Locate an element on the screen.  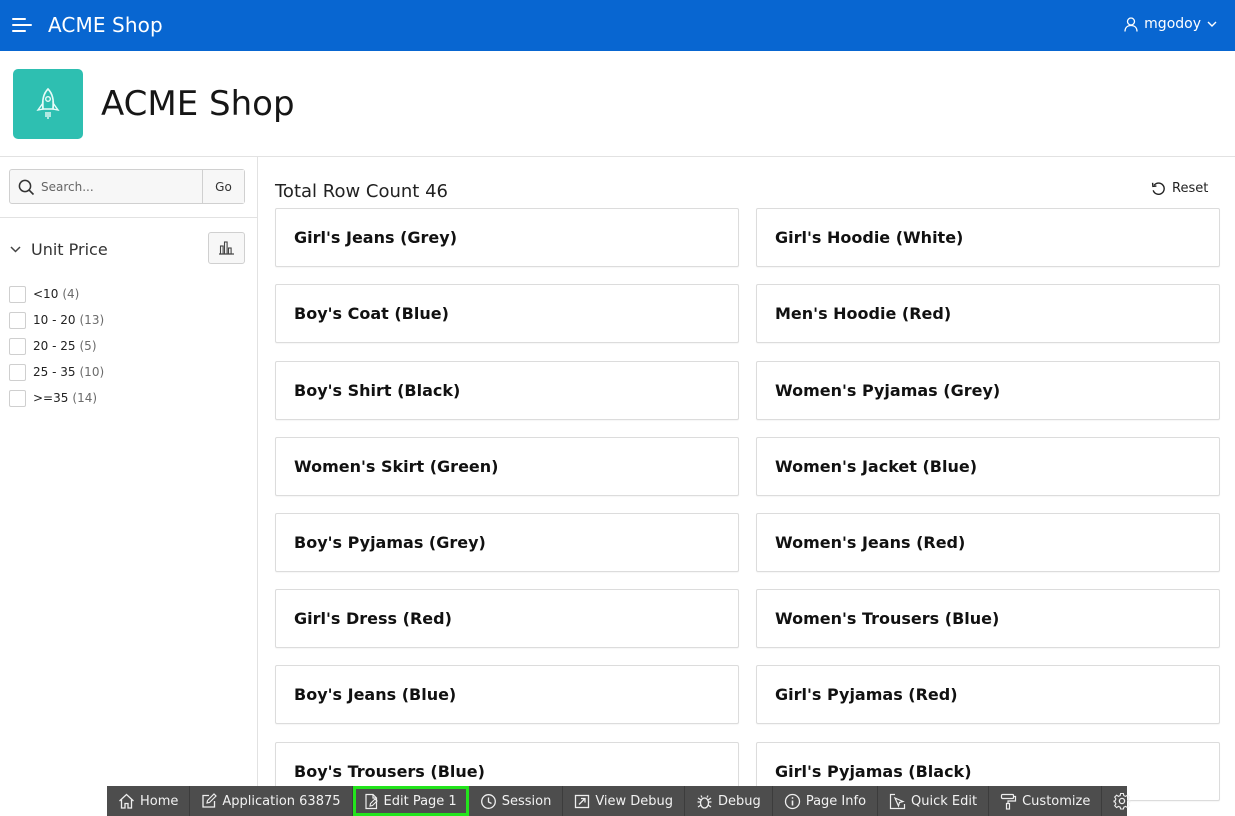
card-title: Girl's Jeans (Grey) is located at coordinates (375, 237).